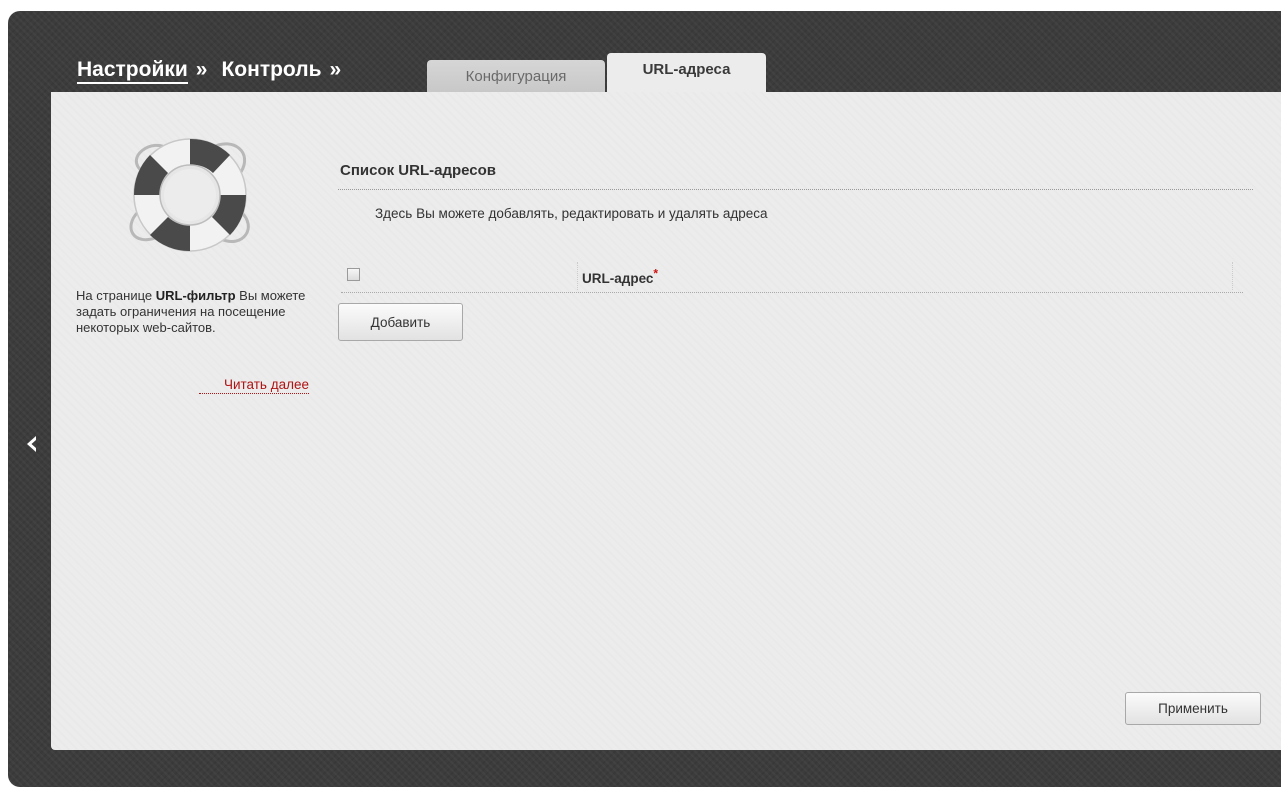 The width and height of the screenshot is (1281, 787). I want to click on required-marker: *, so click(656, 273).